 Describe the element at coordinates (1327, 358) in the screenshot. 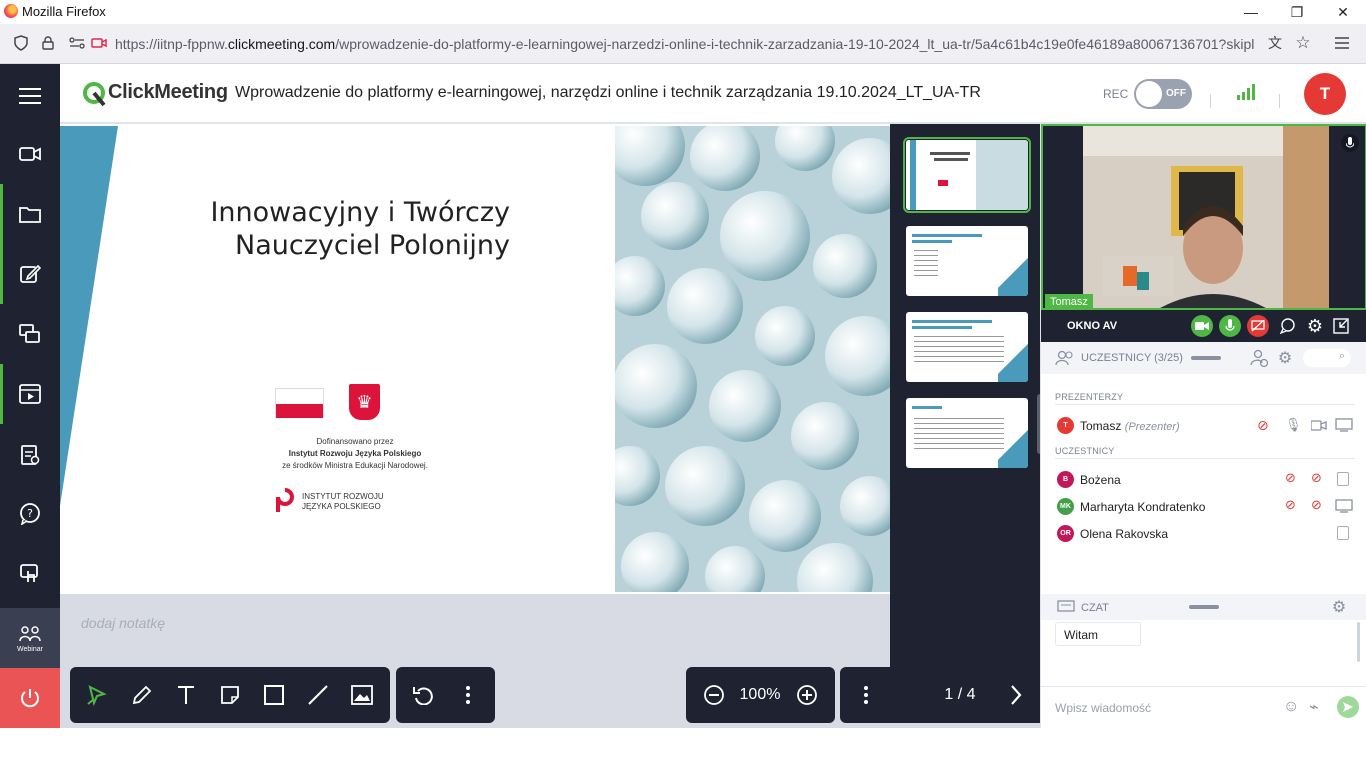

I see `participants-search-input: ⌕` at that location.